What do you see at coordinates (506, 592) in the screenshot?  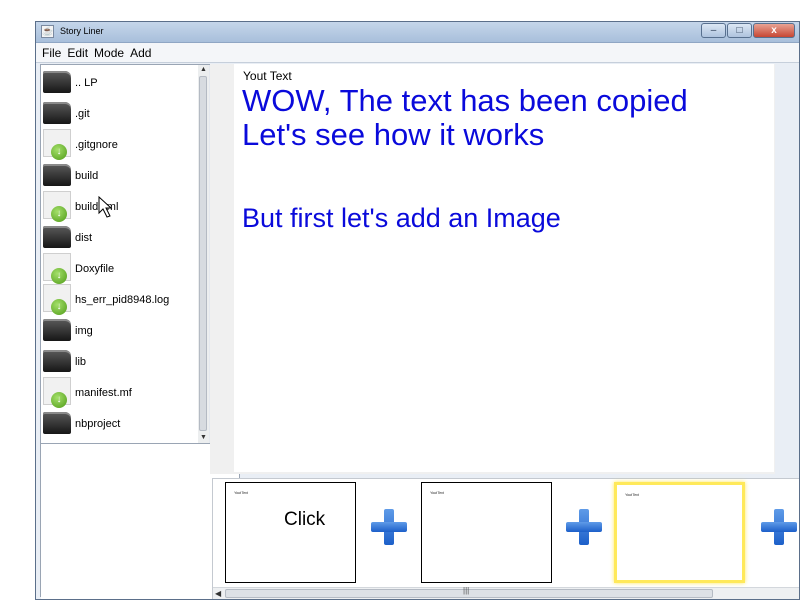 I see `slide-strip-scrollbar: ◀ |||` at bounding box center [506, 592].